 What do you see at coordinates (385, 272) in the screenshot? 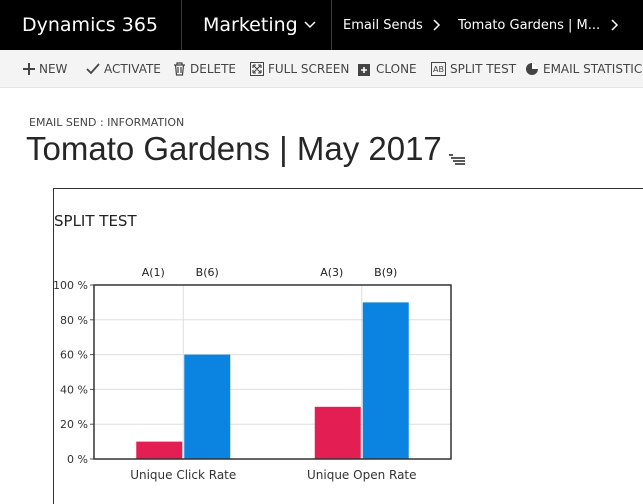
I see `variant-label: B(9)` at bounding box center [385, 272].